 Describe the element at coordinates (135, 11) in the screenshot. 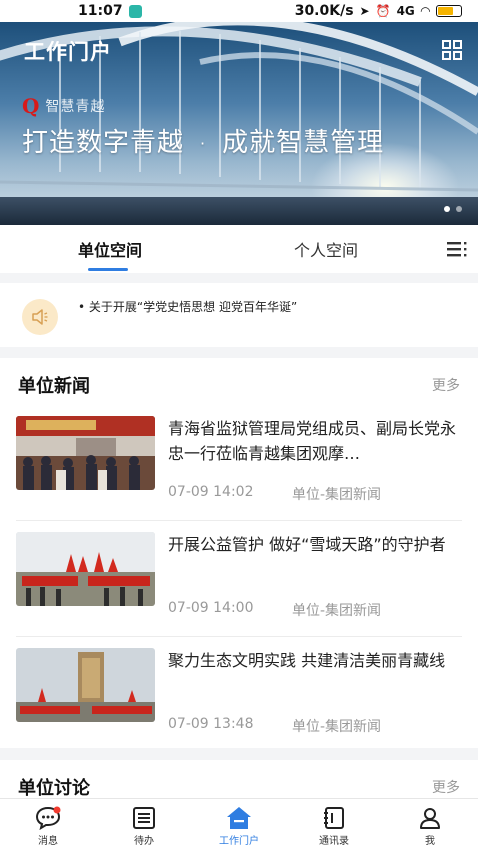

I see `app-notification-icon` at that location.